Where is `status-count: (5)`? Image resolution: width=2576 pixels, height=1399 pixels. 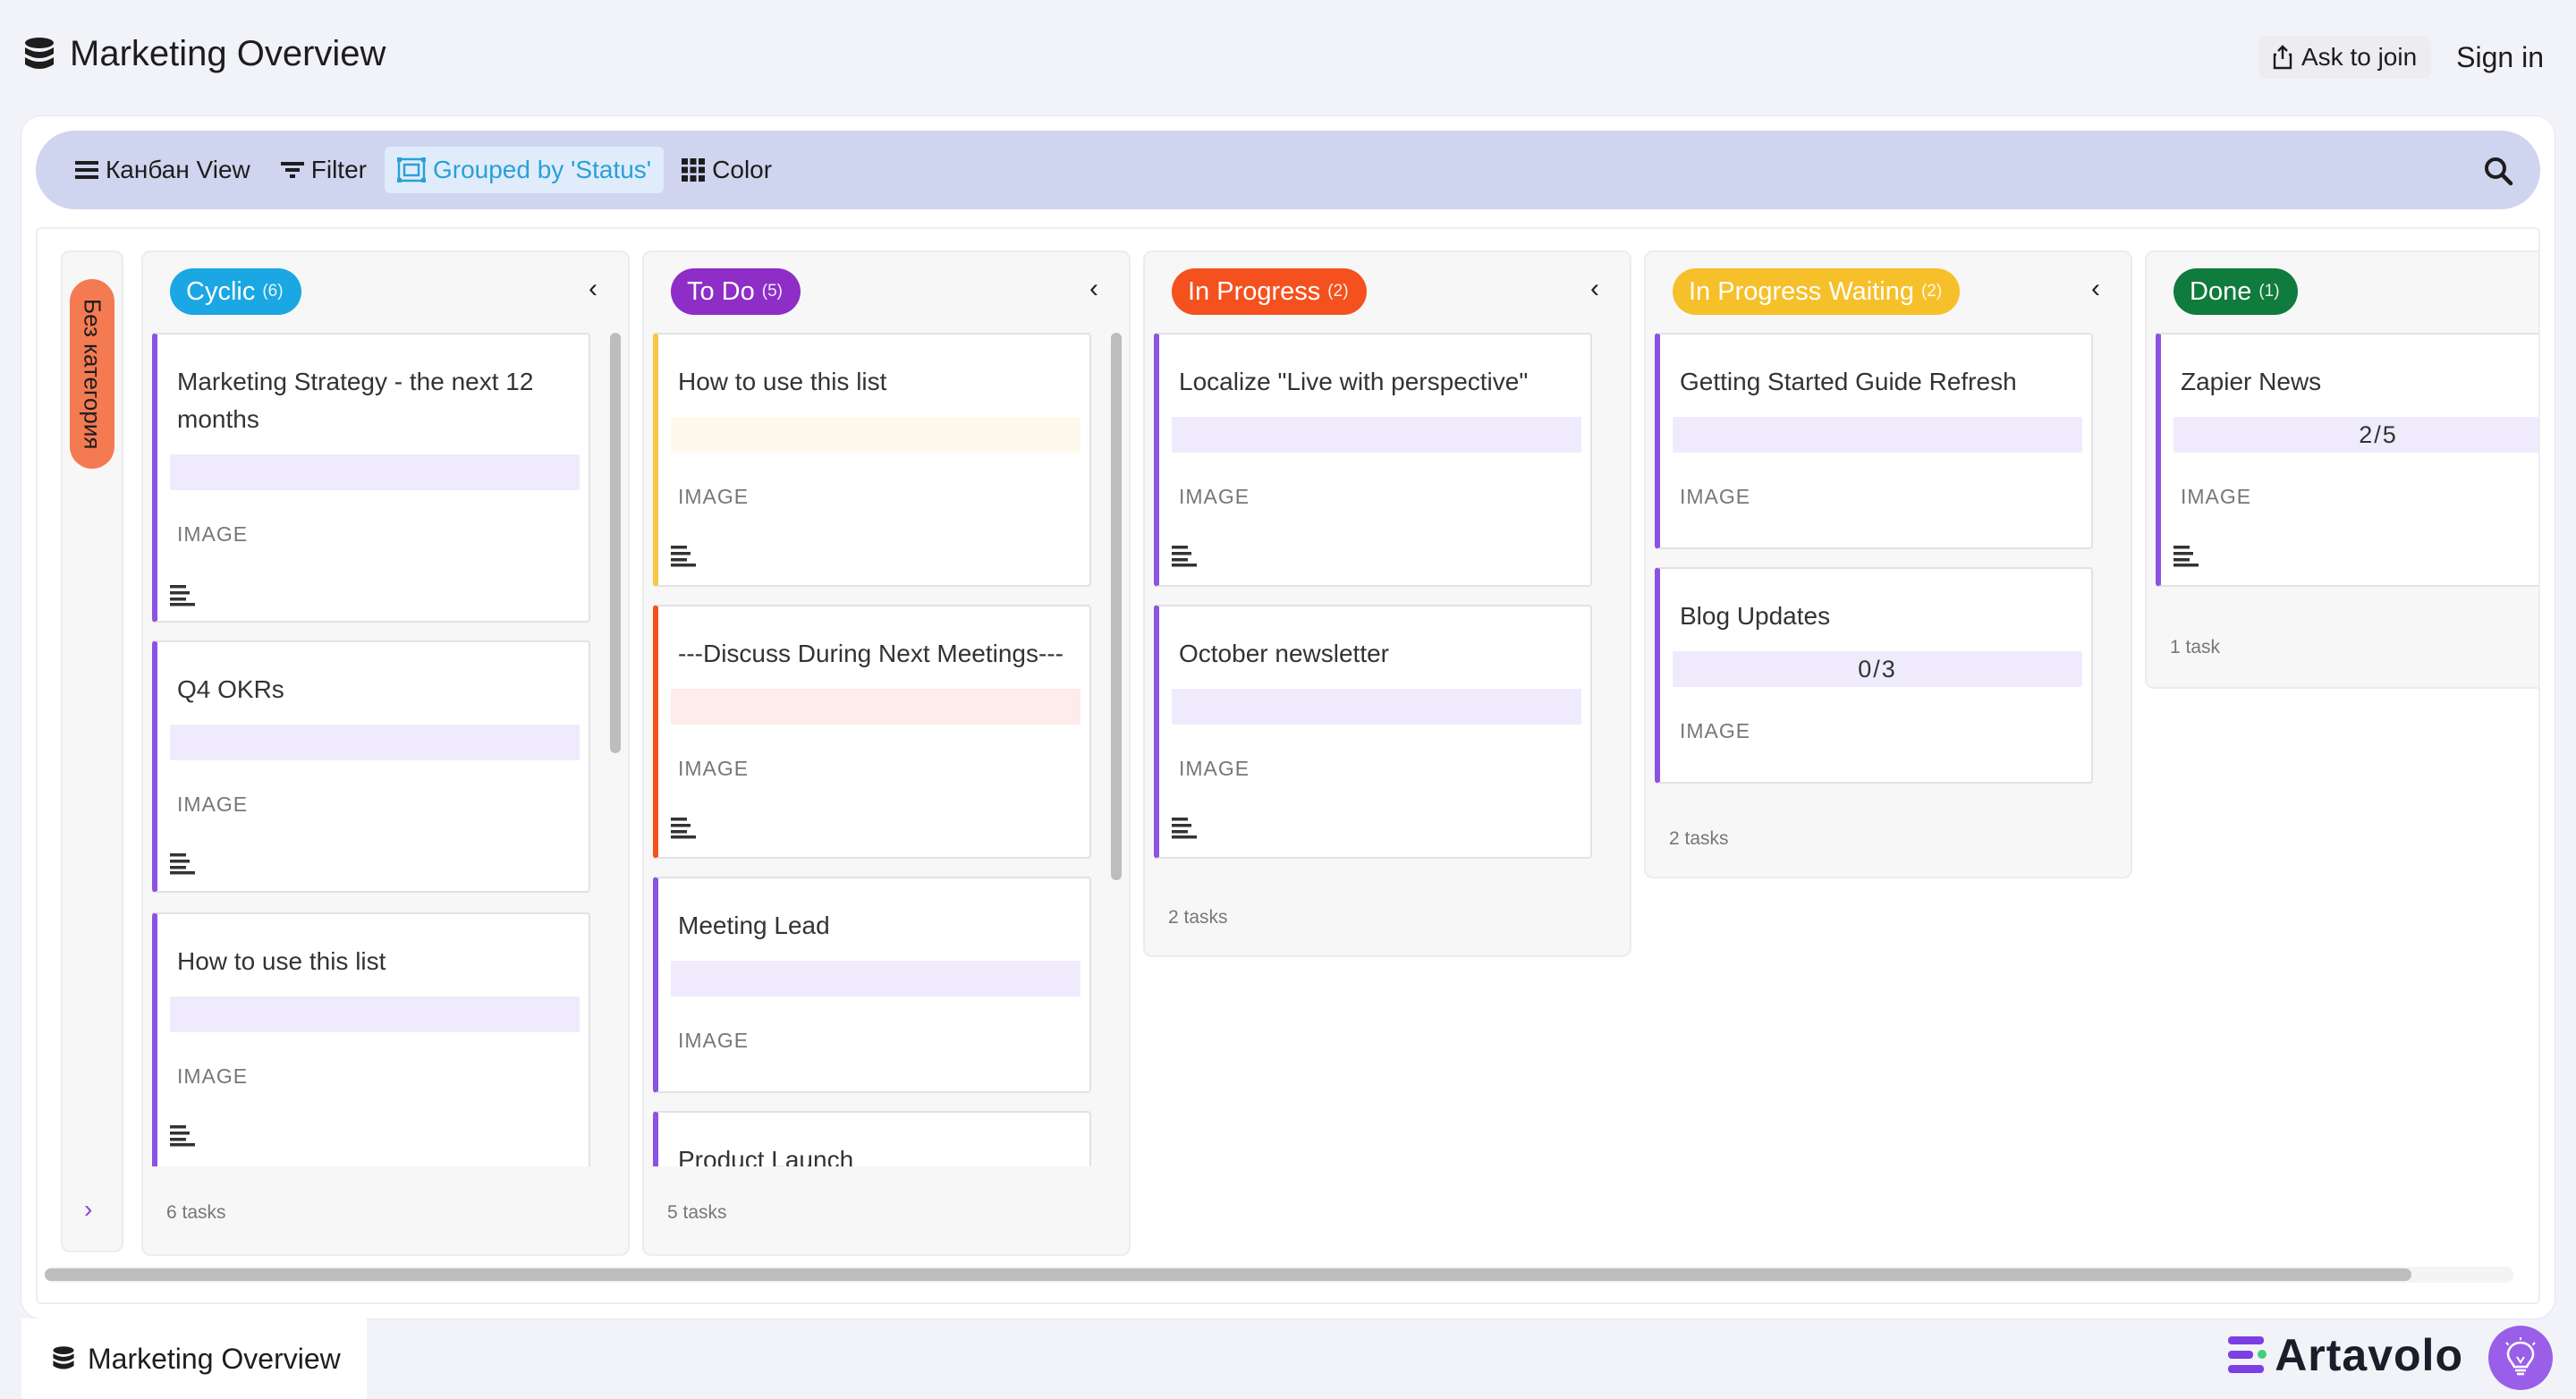 status-count: (5) is located at coordinates (772, 291).